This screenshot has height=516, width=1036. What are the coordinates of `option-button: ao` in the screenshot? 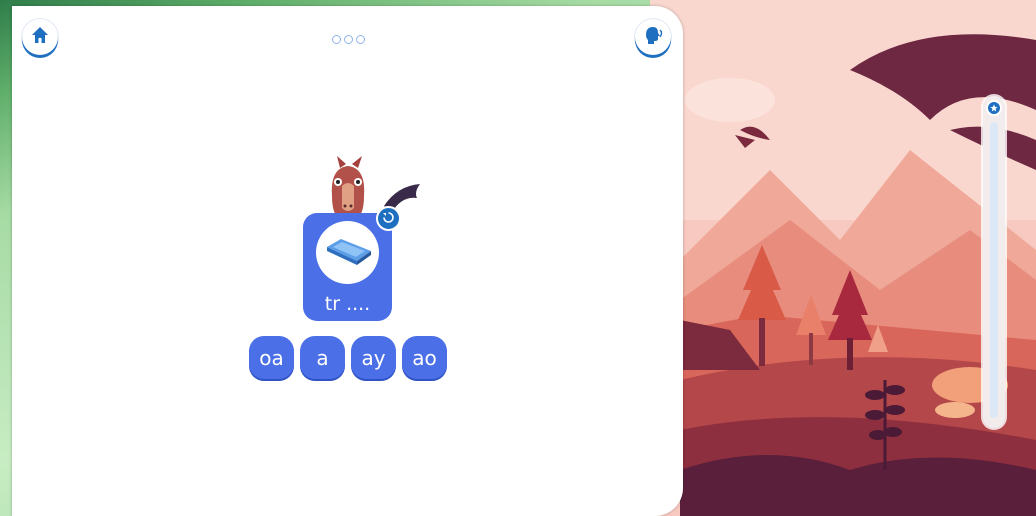 It's located at (424, 357).